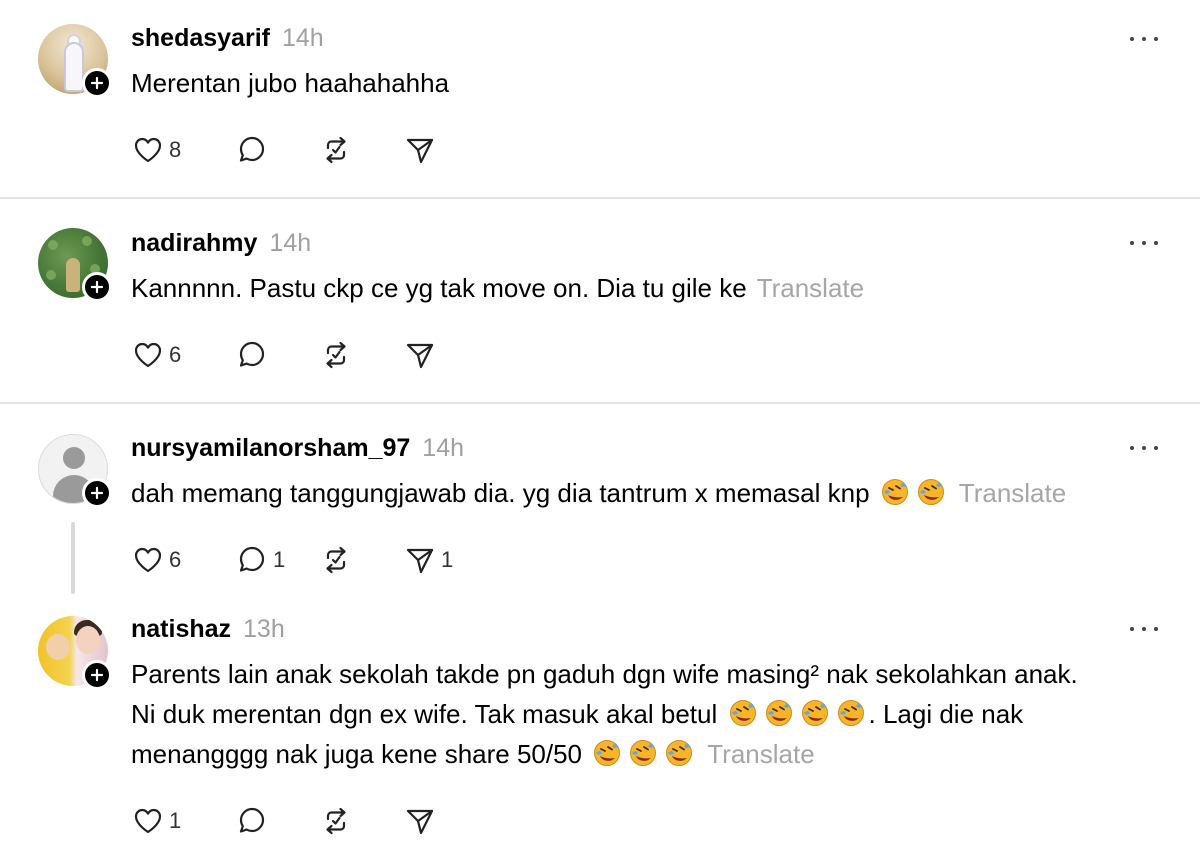  What do you see at coordinates (264, 629) in the screenshot?
I see `timestamp: 13h` at bounding box center [264, 629].